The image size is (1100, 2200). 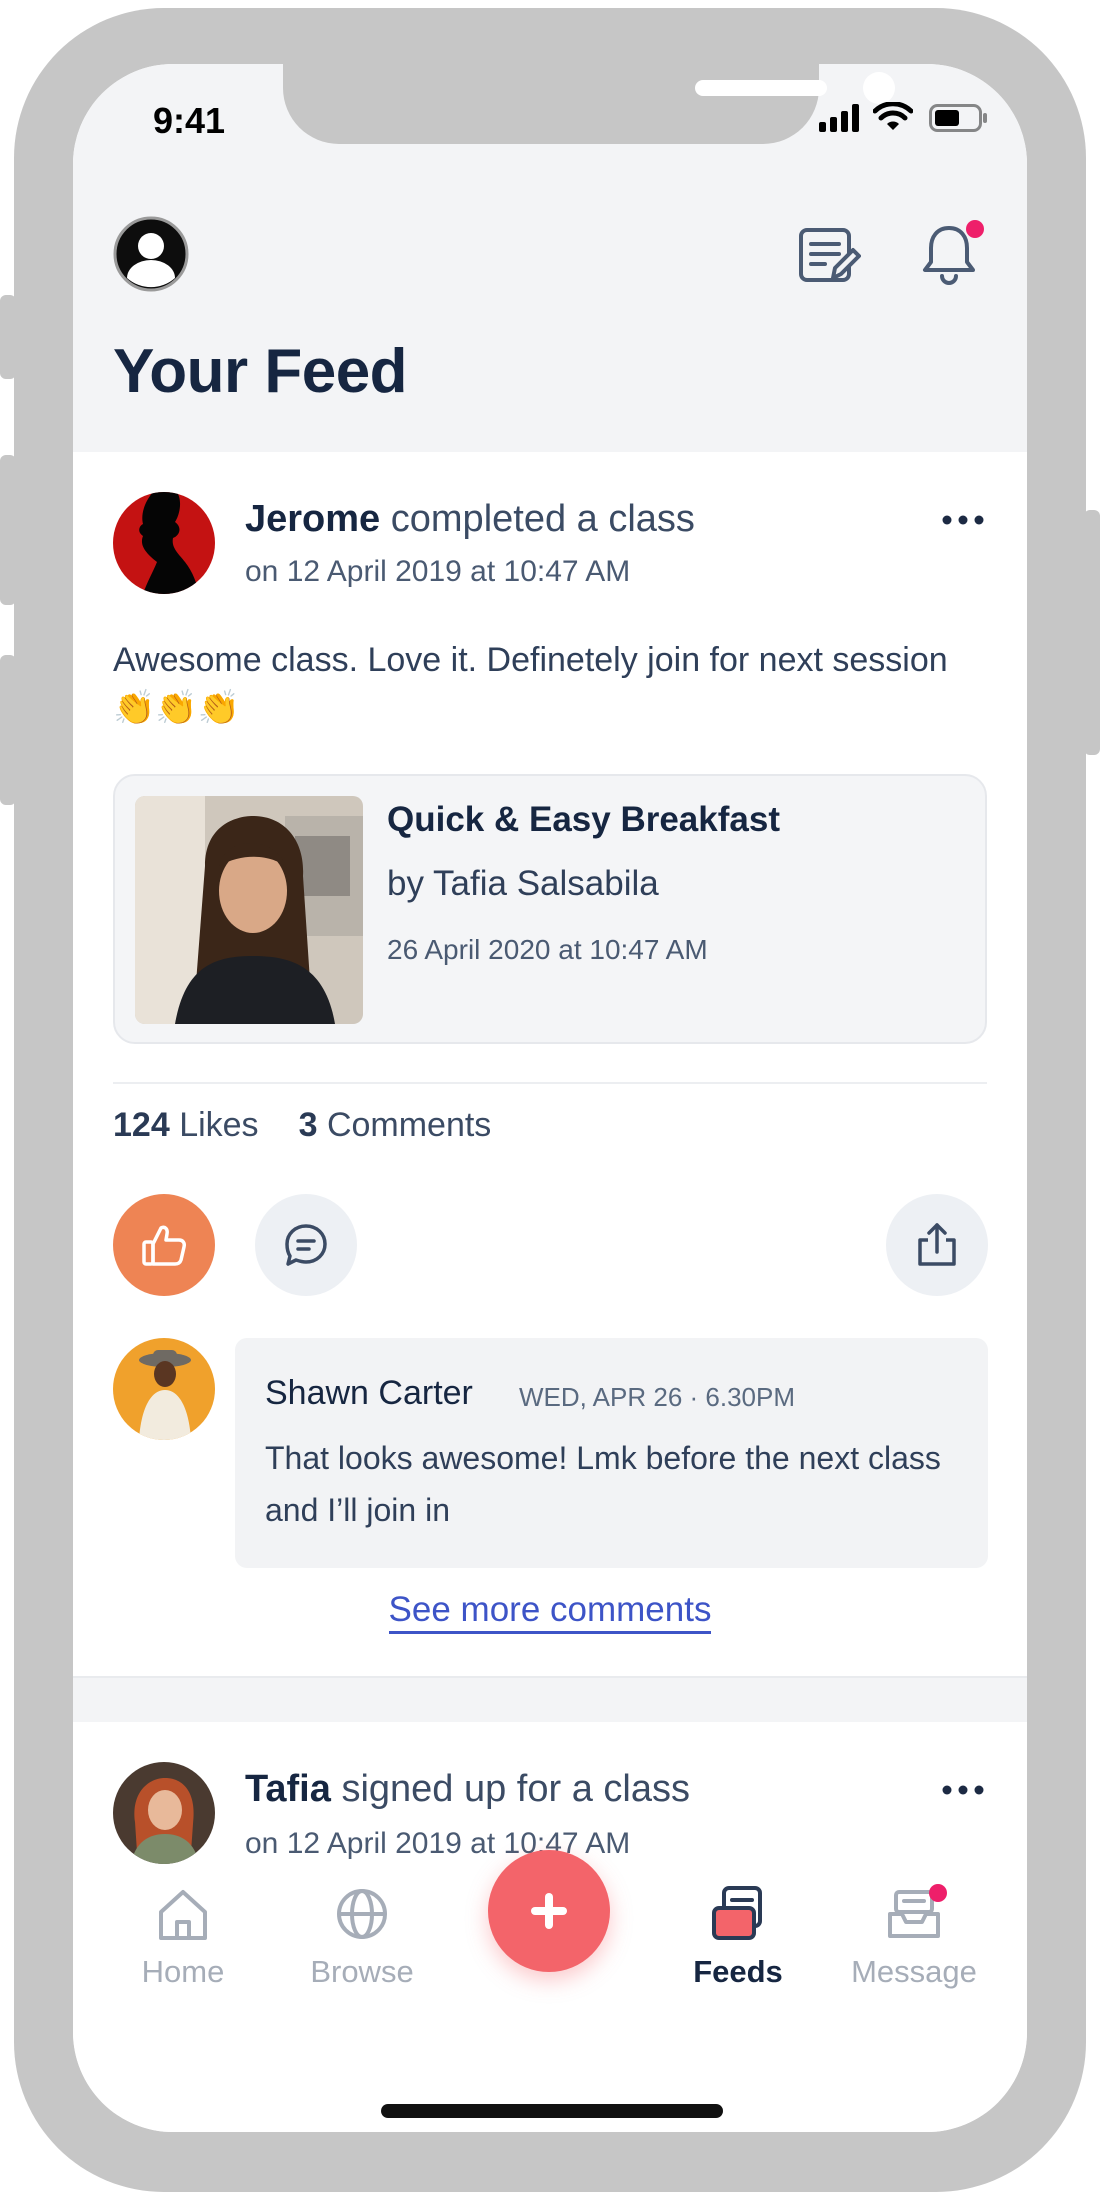 I want to click on divider, so click(x=550, y=1083).